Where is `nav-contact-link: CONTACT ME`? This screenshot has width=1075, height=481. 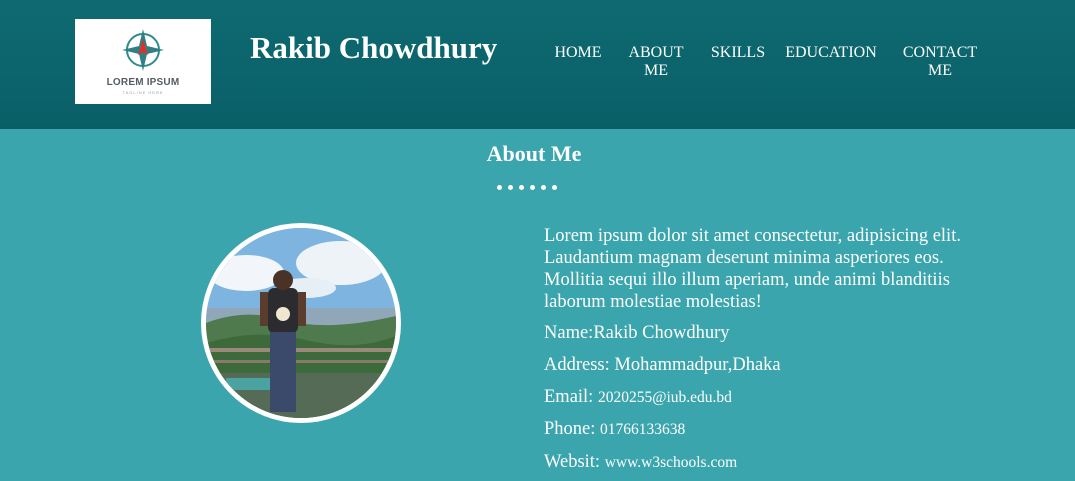
nav-contact-link: CONTACT ME is located at coordinates (940, 62).